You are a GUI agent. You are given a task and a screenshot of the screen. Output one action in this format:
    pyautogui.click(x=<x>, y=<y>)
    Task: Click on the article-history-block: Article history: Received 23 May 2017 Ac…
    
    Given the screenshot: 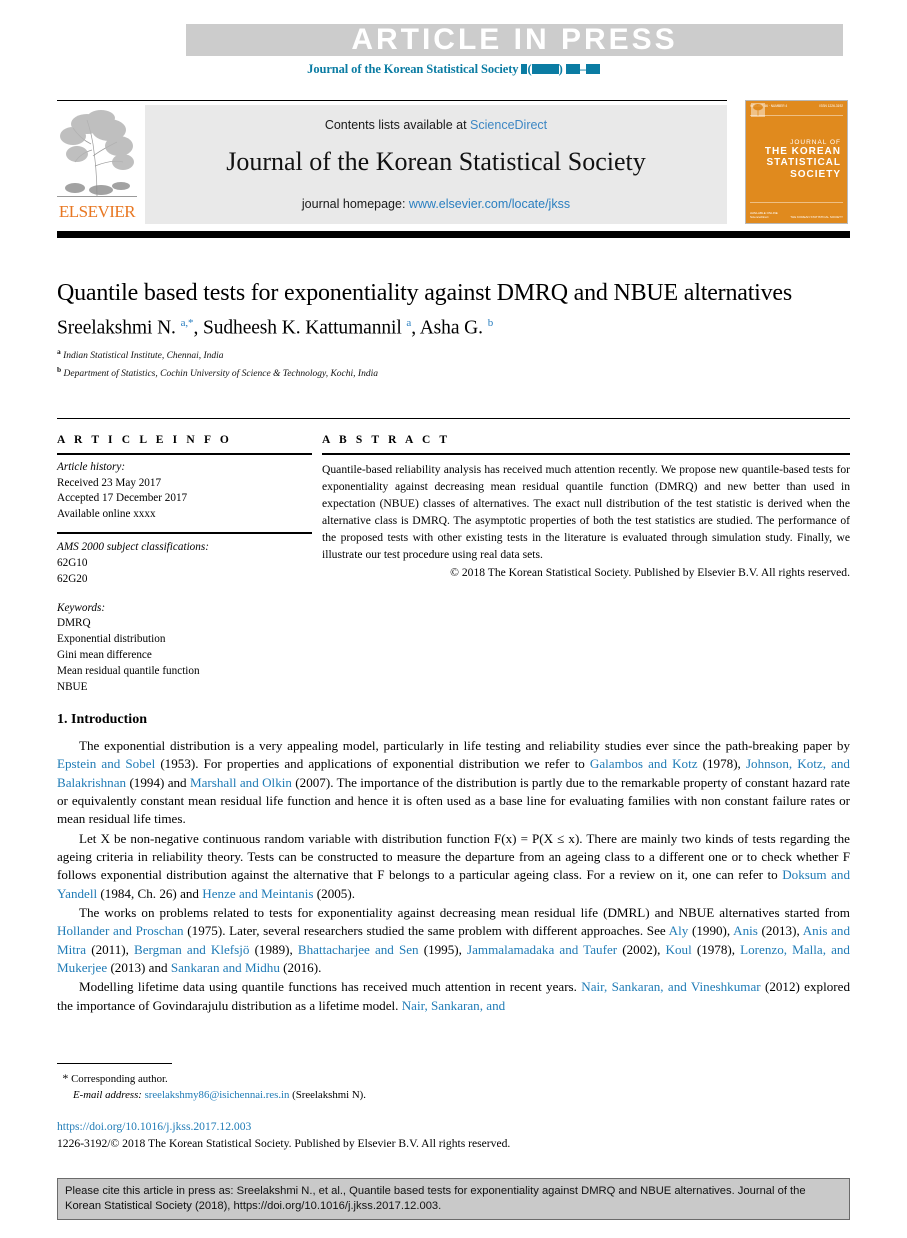 What is the action you would take?
    pyautogui.click(x=184, y=492)
    